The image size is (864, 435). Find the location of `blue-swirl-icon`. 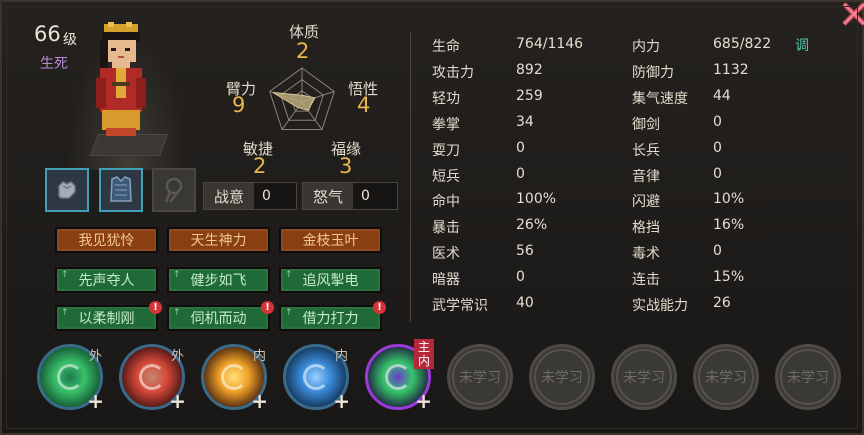

blue-swirl-icon is located at coordinates (316, 377).